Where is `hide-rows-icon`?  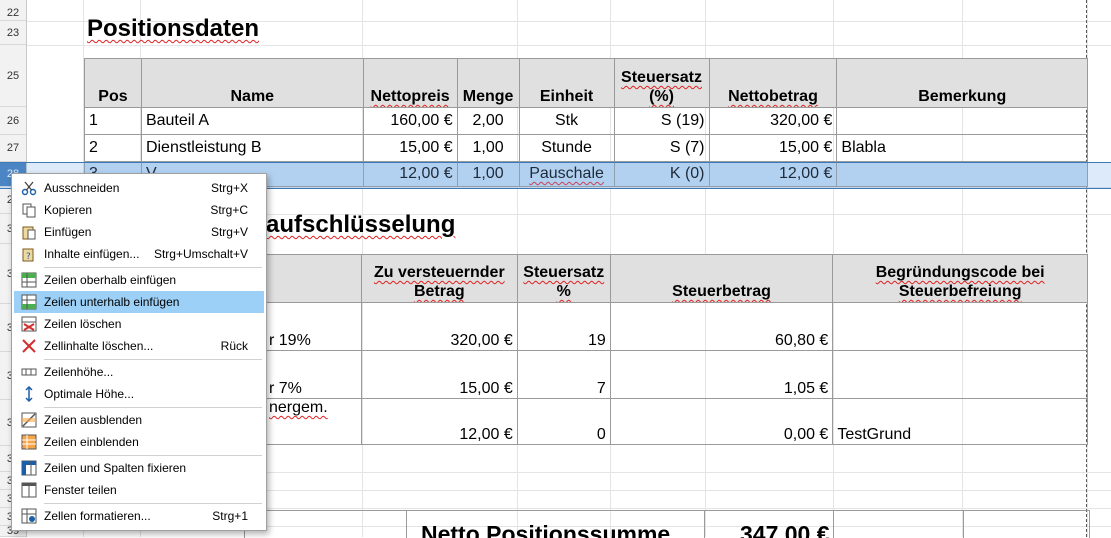 hide-rows-icon is located at coordinates (29, 420).